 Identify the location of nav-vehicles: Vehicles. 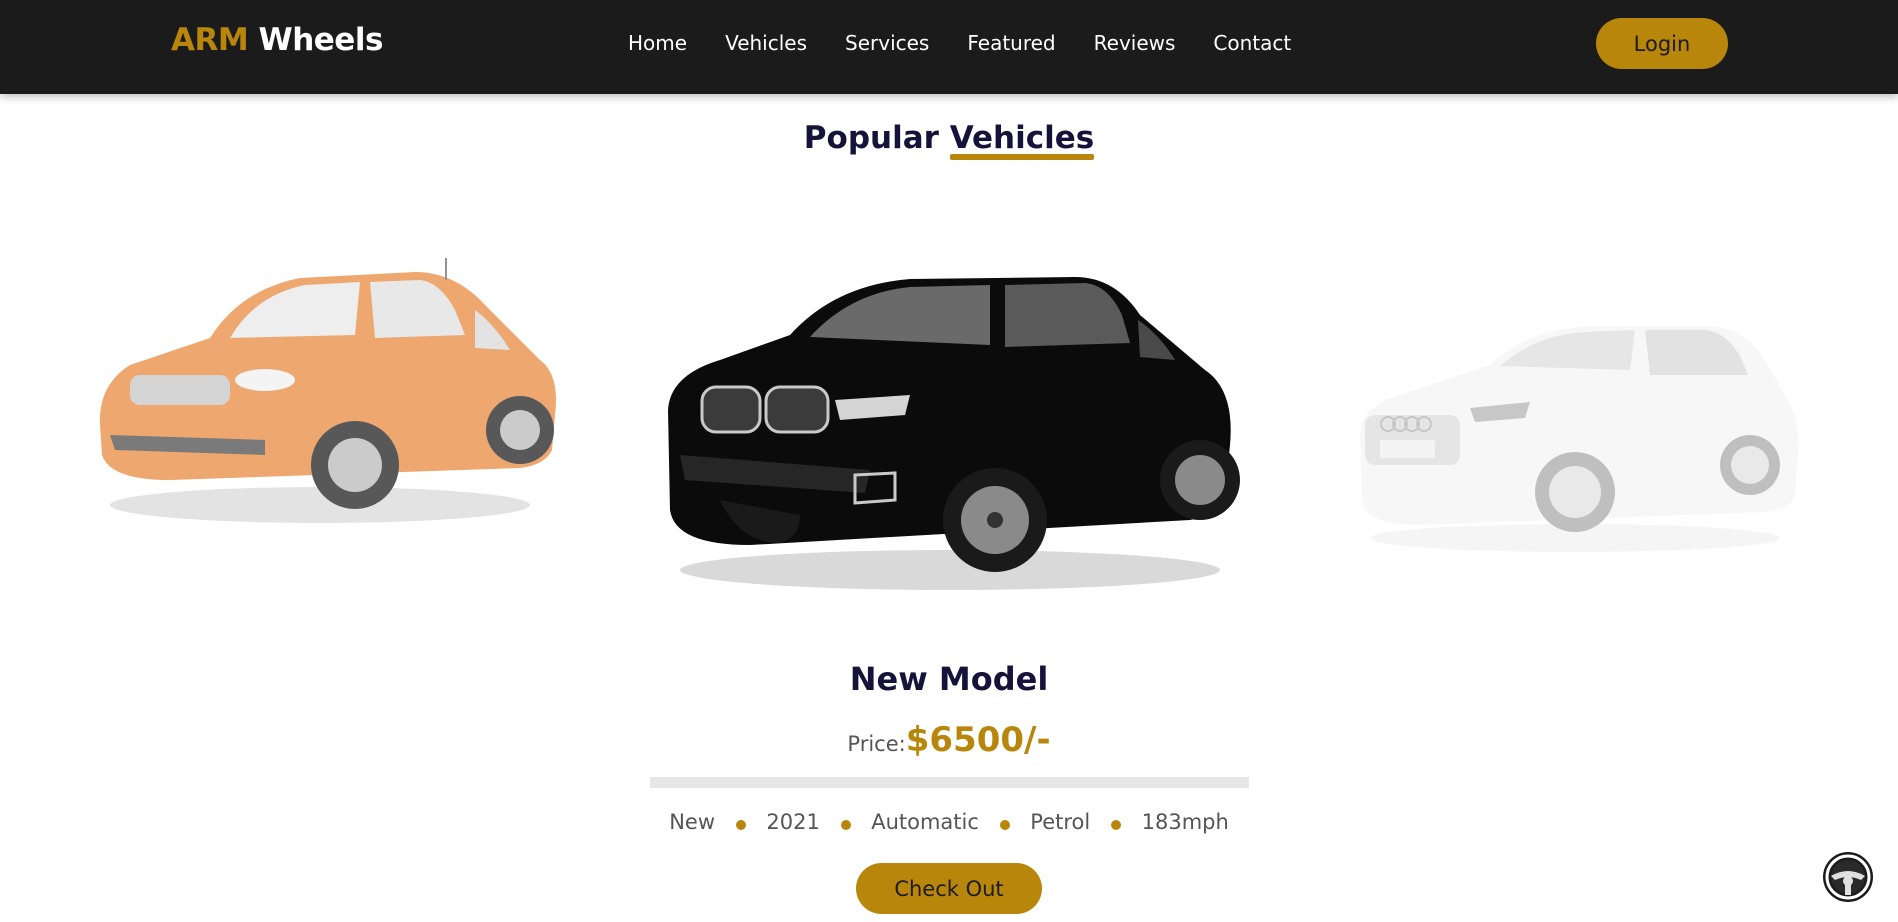
(766, 43).